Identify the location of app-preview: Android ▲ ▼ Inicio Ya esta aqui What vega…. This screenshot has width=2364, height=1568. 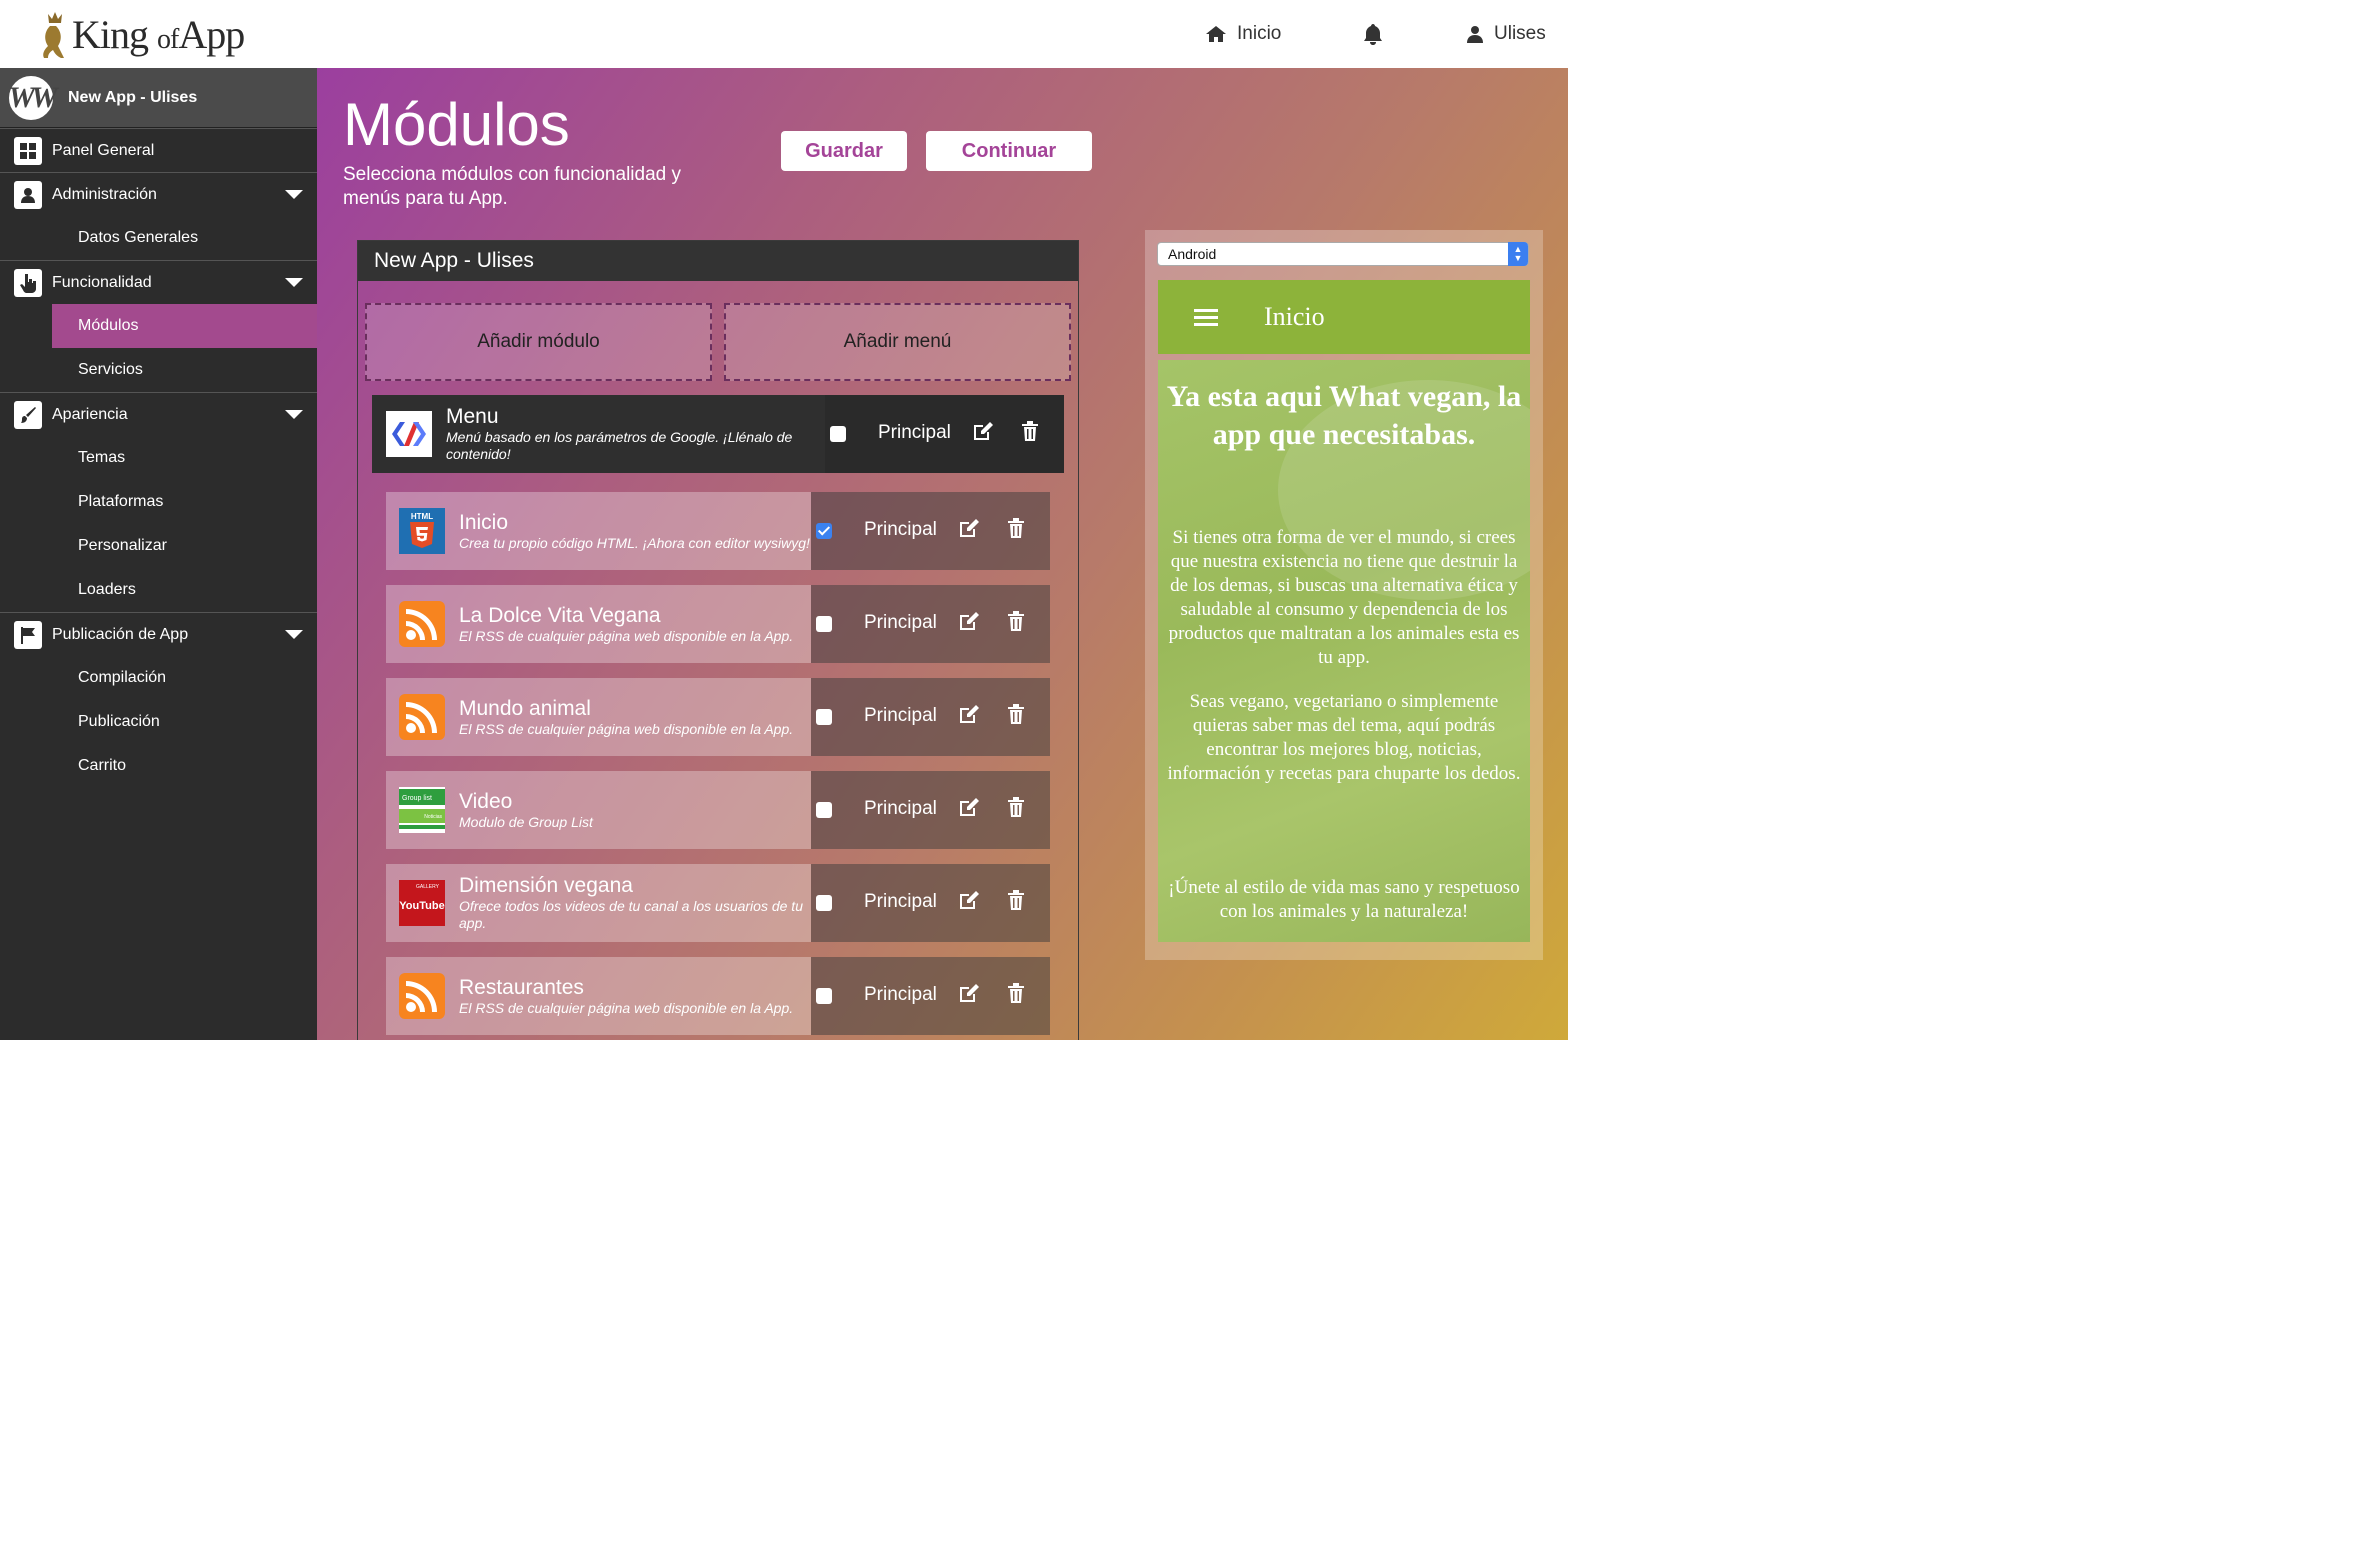
(1344, 595).